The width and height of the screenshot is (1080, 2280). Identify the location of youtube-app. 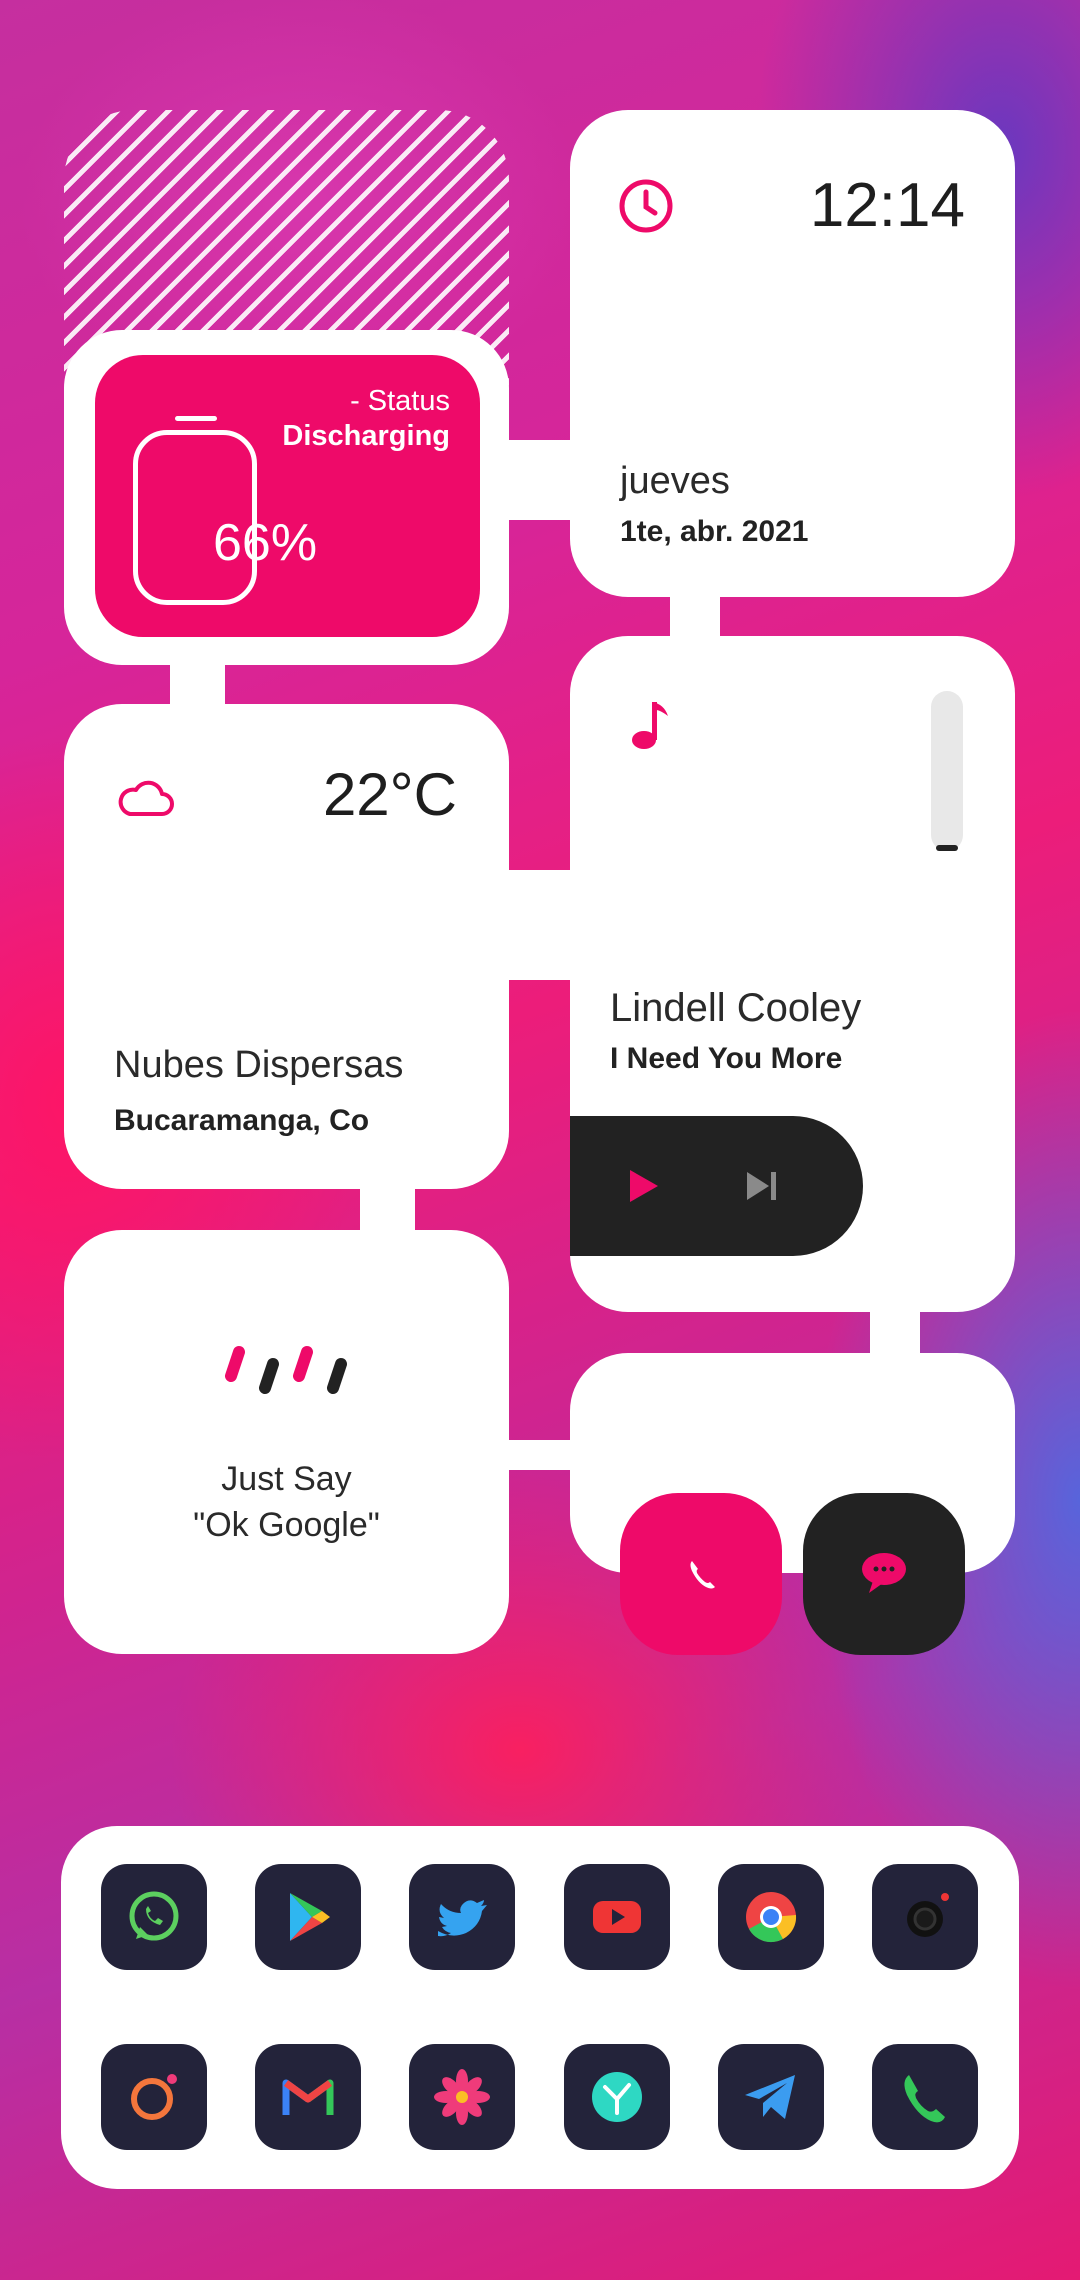
(617, 1917).